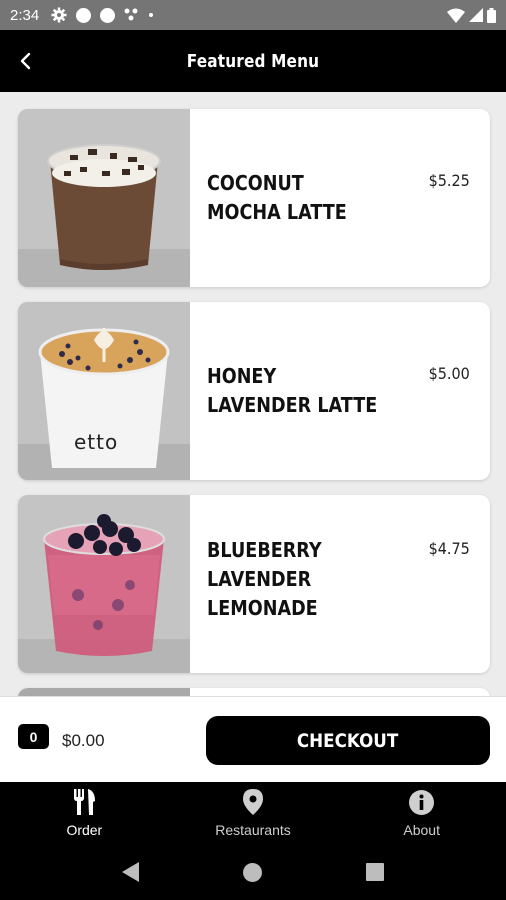  What do you see at coordinates (456, 15) in the screenshot?
I see `wifi-icon` at bounding box center [456, 15].